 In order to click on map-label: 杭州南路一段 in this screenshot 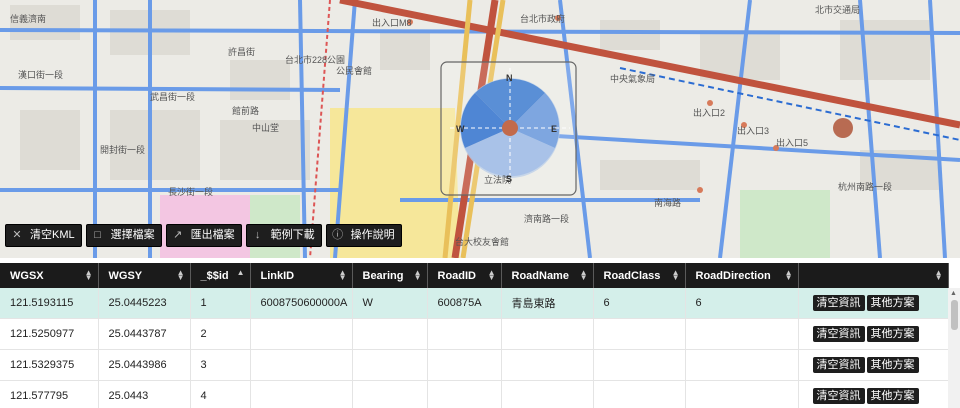, I will do `click(865, 187)`.